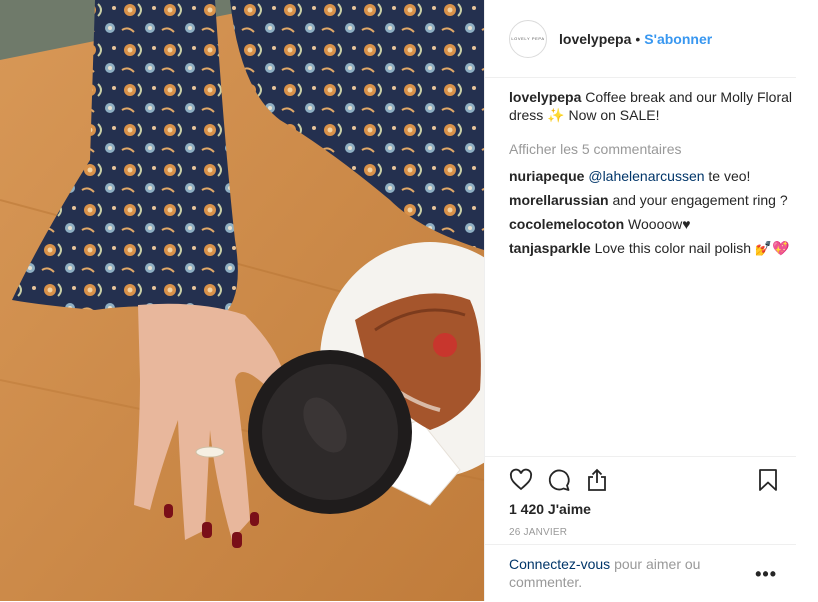 The height and width of the screenshot is (602, 818). I want to click on avatar: LOVELY PEPA, so click(528, 38).